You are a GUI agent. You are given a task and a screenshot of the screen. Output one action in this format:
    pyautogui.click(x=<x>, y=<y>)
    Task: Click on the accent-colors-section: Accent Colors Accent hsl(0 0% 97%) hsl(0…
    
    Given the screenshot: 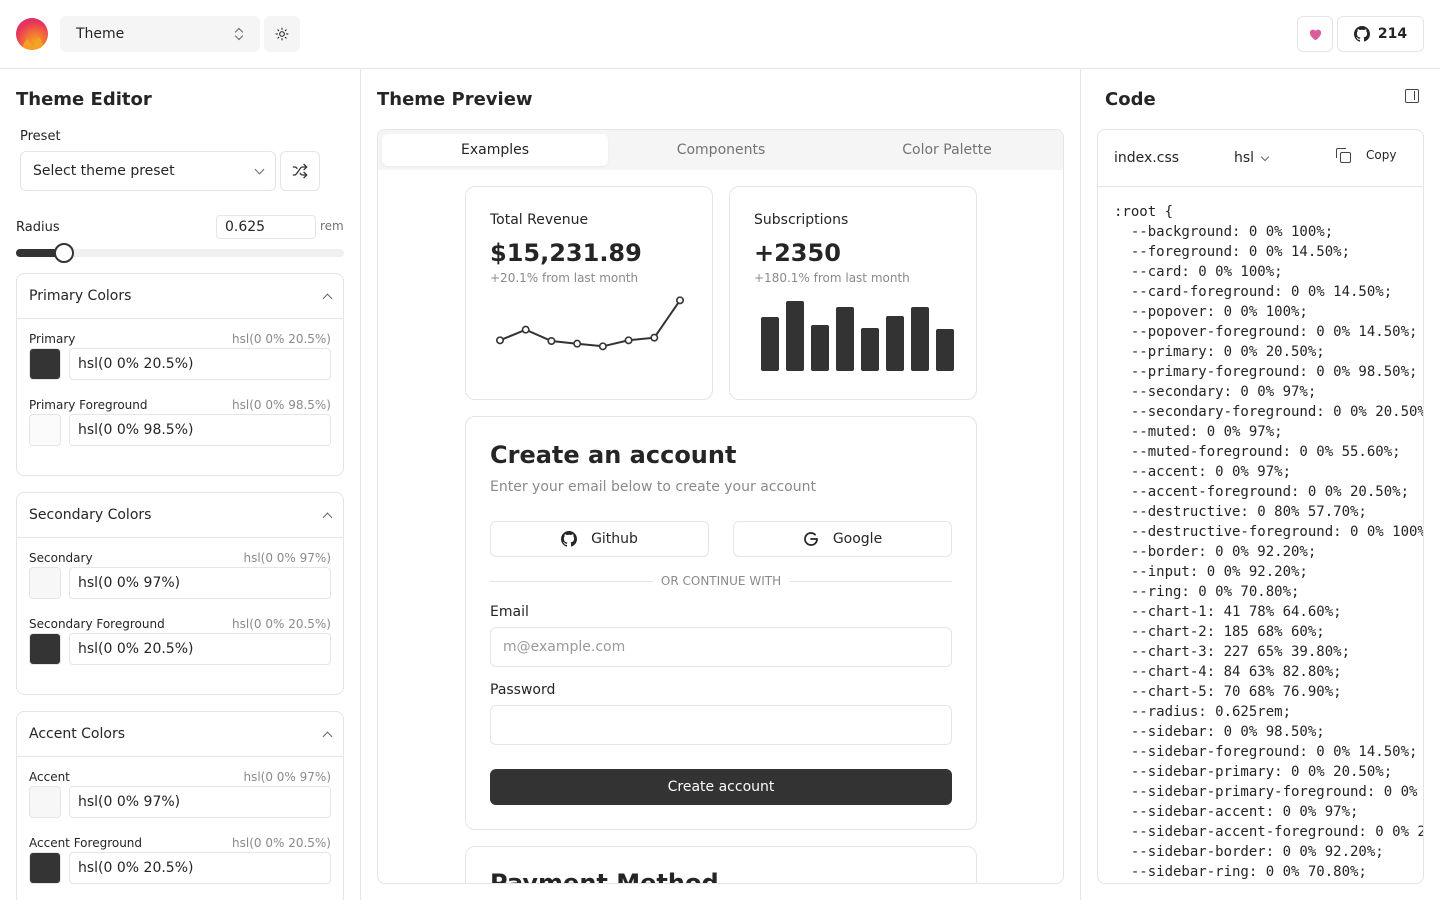 What is the action you would take?
    pyautogui.click(x=180, y=805)
    